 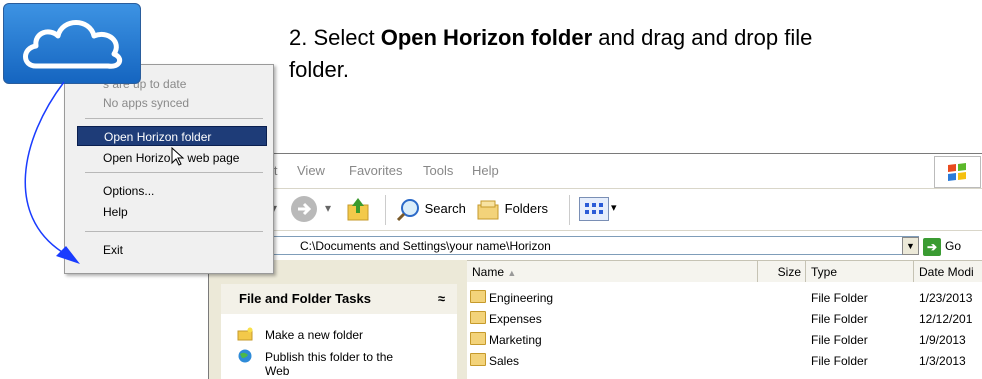 I want to click on menu-item-open-horizon-web-page: Open Horizo web page, so click(x=172, y=157).